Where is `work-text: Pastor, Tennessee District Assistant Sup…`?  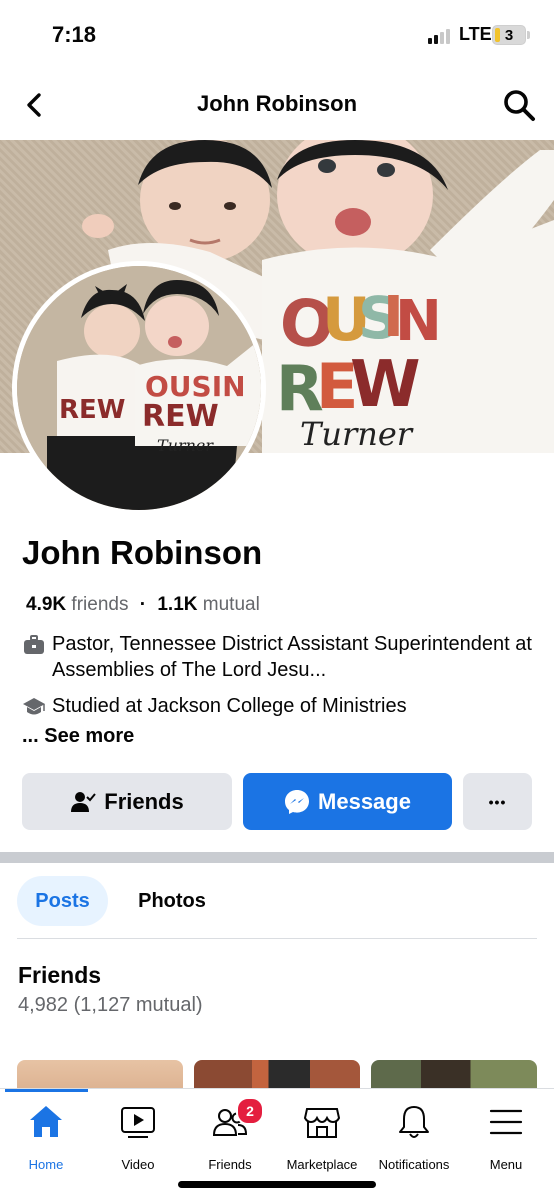 work-text: Pastor, Tennessee District Assistant Sup… is located at coordinates (292, 657).